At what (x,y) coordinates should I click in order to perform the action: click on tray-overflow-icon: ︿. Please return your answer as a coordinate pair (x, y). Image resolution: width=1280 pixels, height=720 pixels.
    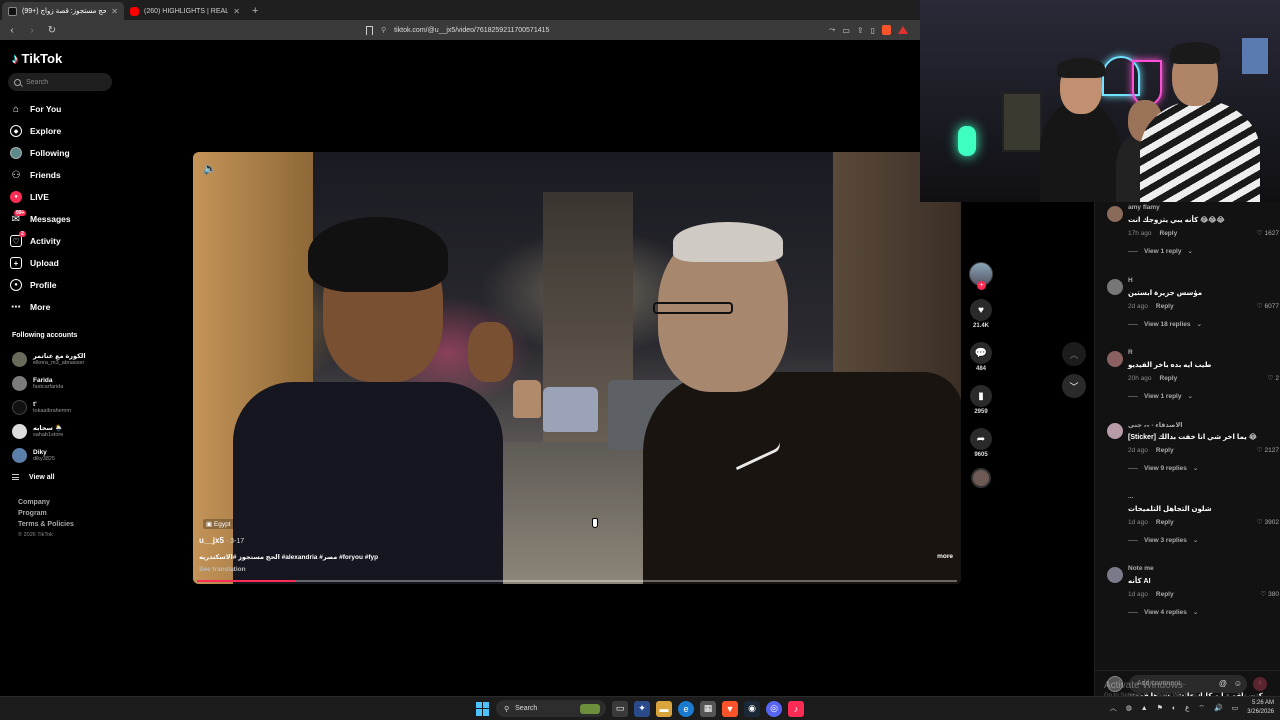
    Looking at the image, I should click on (1113, 708).